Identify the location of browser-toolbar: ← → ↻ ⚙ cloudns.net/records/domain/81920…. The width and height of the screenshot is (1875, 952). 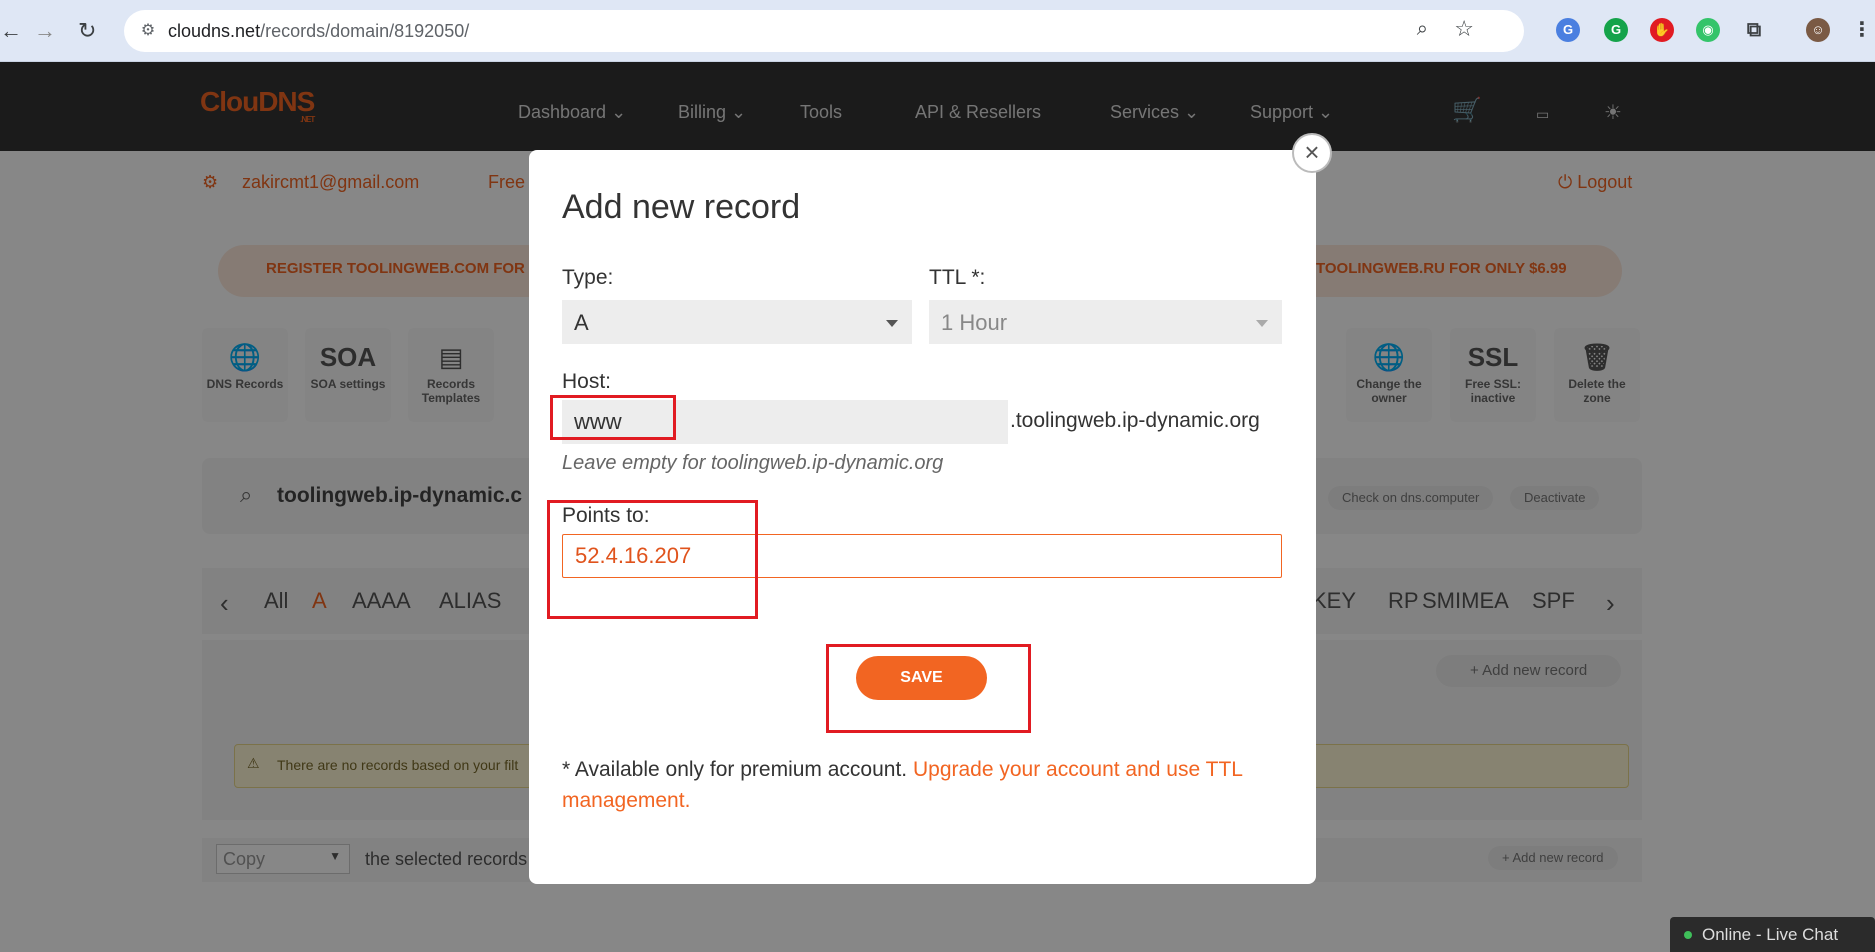
(937, 31).